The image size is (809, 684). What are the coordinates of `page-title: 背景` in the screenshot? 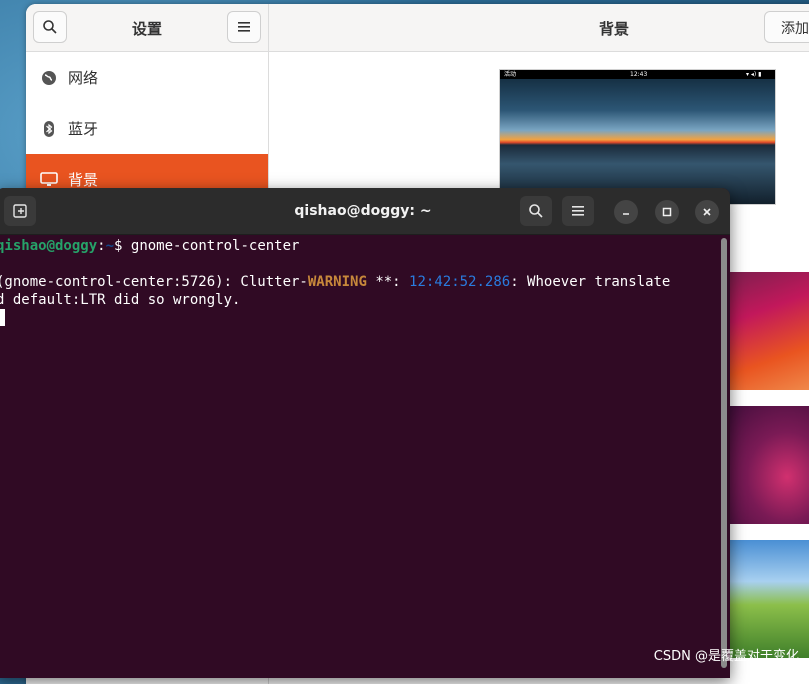 It's located at (614, 29).